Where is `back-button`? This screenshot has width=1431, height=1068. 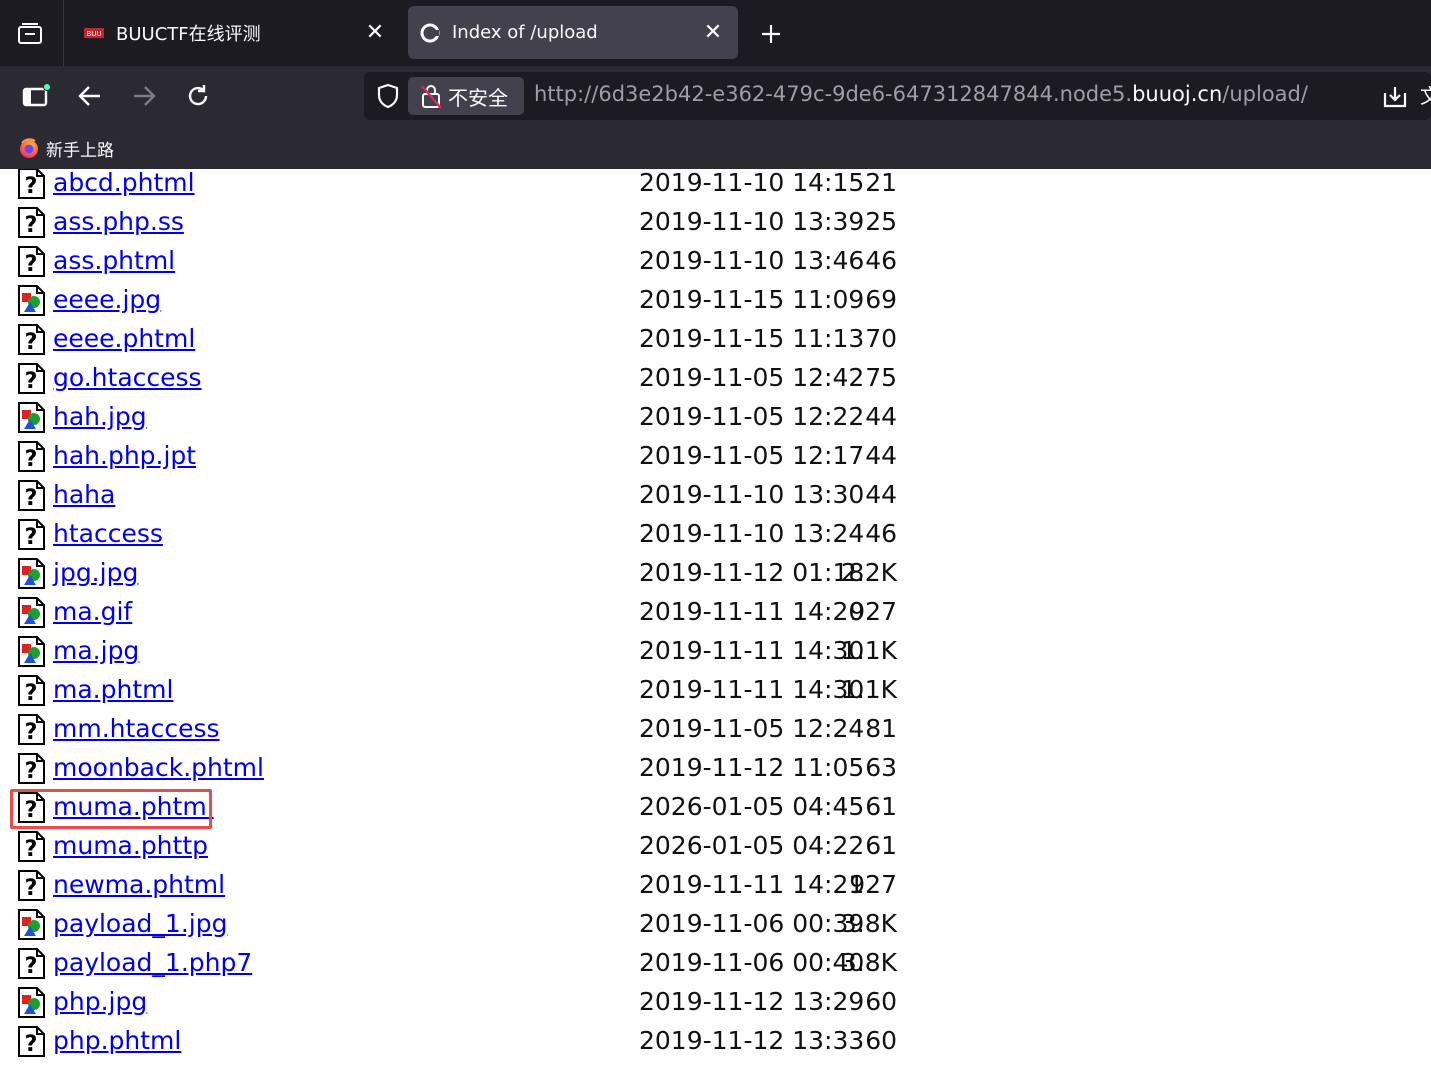
back-button is located at coordinates (90, 96).